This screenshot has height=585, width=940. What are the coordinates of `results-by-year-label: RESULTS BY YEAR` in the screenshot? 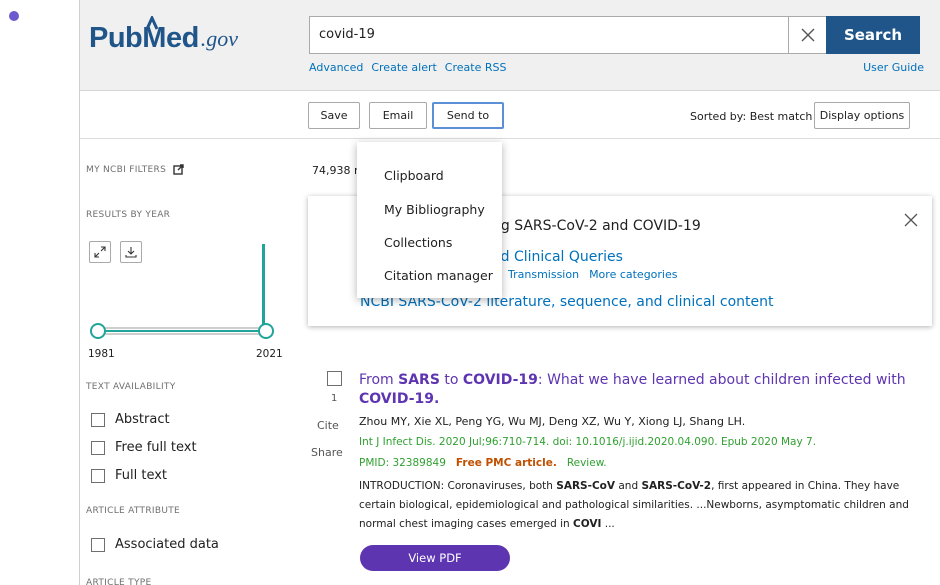 It's located at (128, 215).